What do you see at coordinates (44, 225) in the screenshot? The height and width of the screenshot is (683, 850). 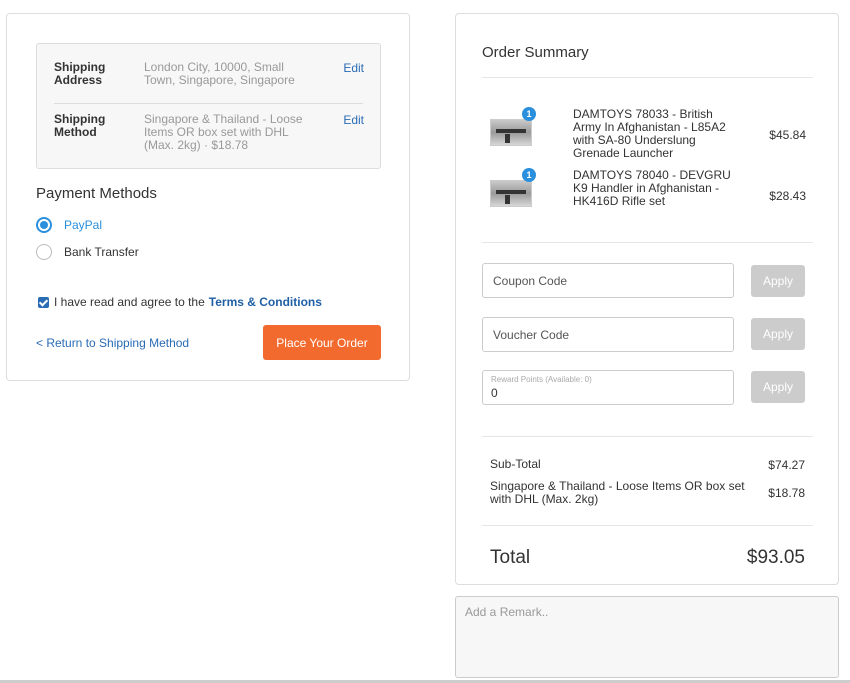 I see `radio-paypal` at bounding box center [44, 225].